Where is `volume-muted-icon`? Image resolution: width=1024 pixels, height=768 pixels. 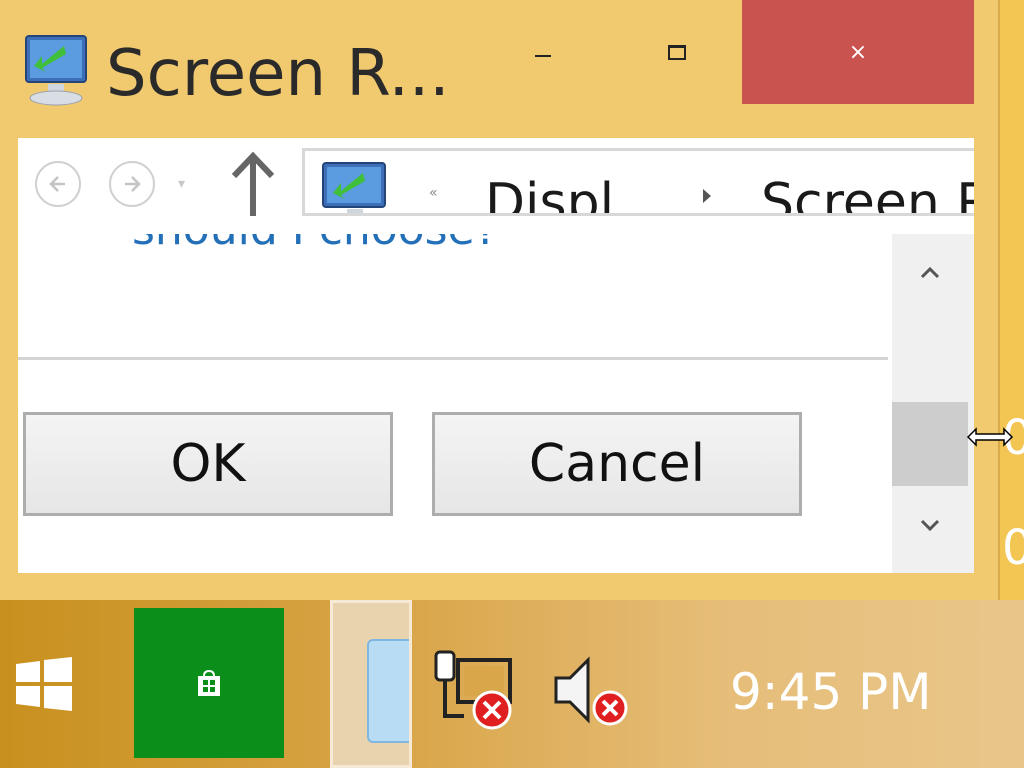 volume-muted-icon is located at coordinates (594, 690).